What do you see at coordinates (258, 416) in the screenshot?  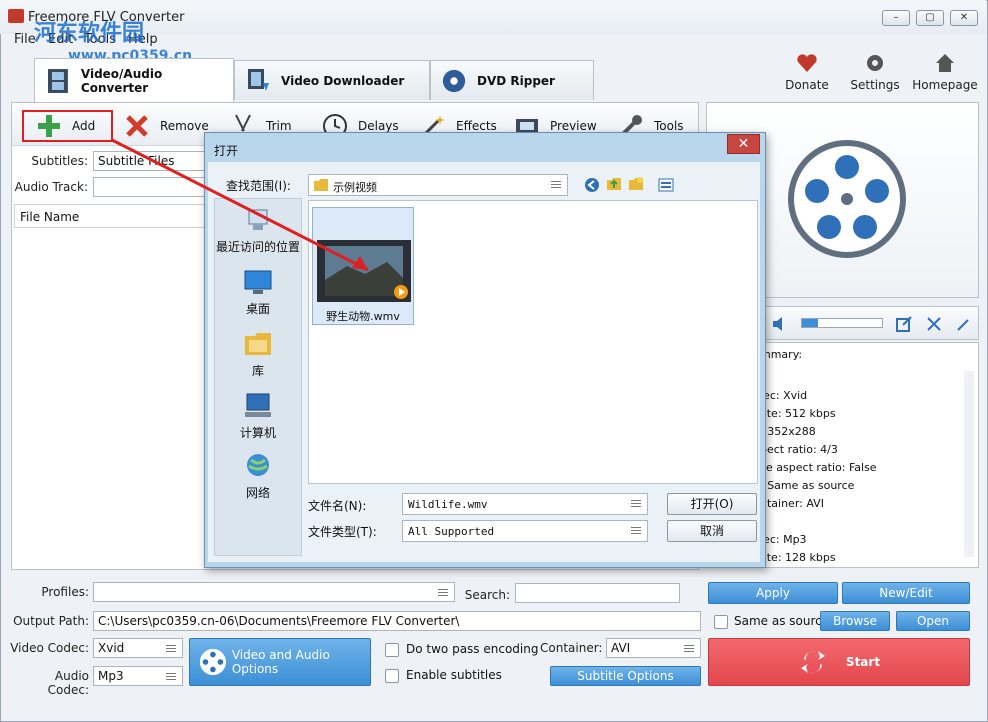 I see `place-computer: 计算机` at bounding box center [258, 416].